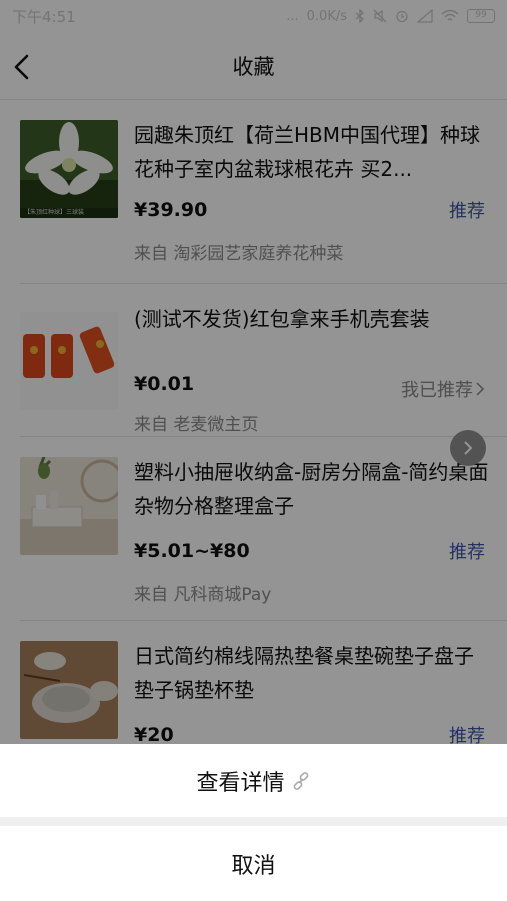  Describe the element at coordinates (240, 783) in the screenshot. I see `view-details-label: 查看详情` at that location.